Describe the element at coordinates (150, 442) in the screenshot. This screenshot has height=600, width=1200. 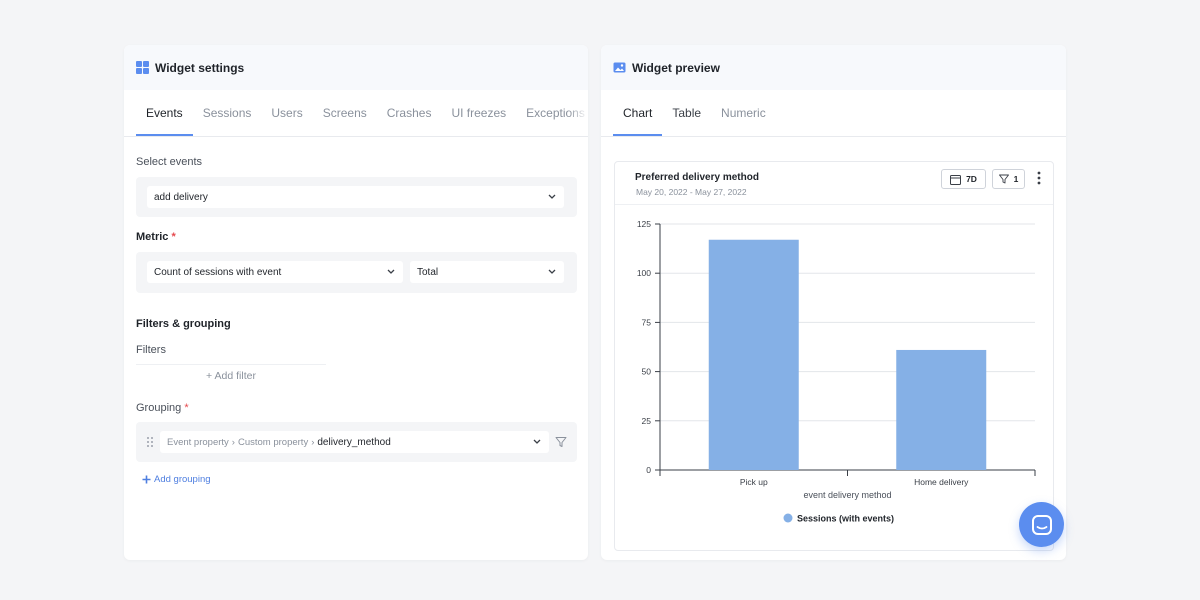
I see `drag-handle-icon` at that location.